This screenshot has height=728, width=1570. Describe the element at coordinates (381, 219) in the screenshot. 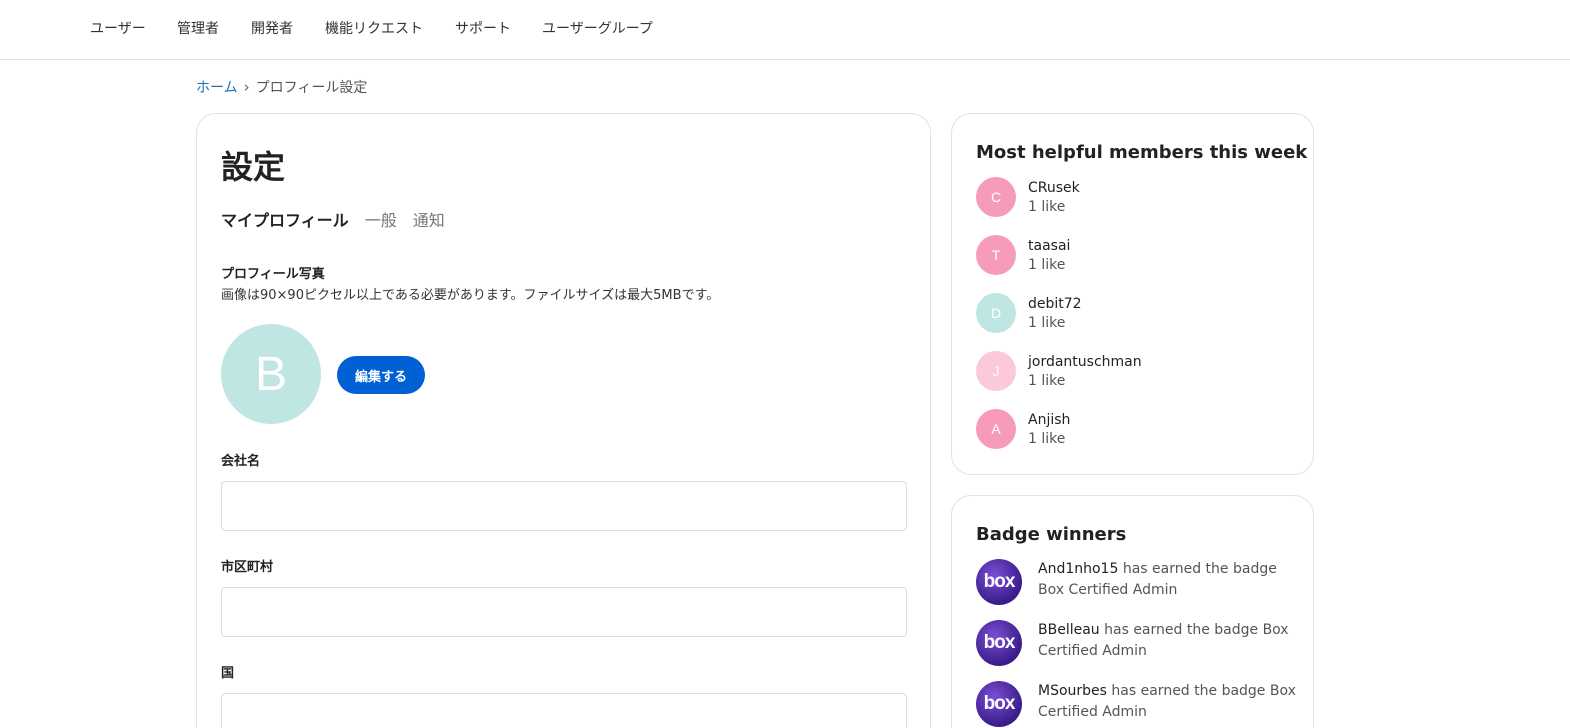

I see `tab-general: 一般` at that location.